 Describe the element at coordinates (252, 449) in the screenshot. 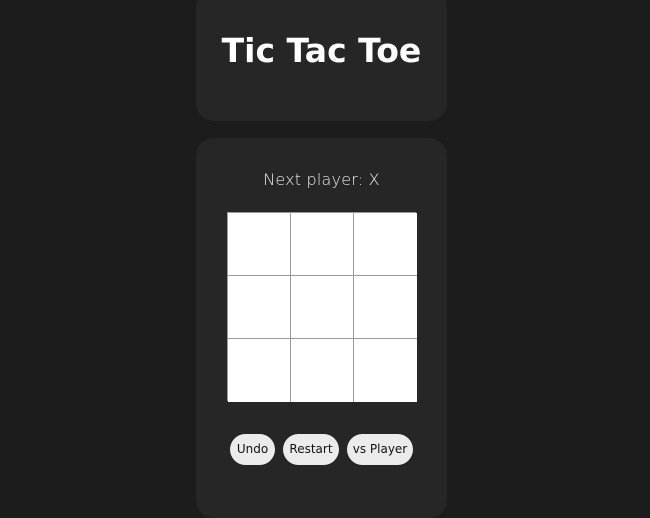

I see `undo-button: Undo` at that location.